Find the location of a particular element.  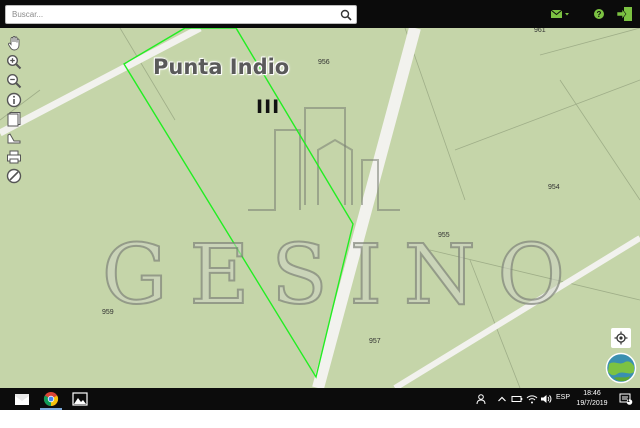

file-explorer-icon is located at coordinates (22, 399).